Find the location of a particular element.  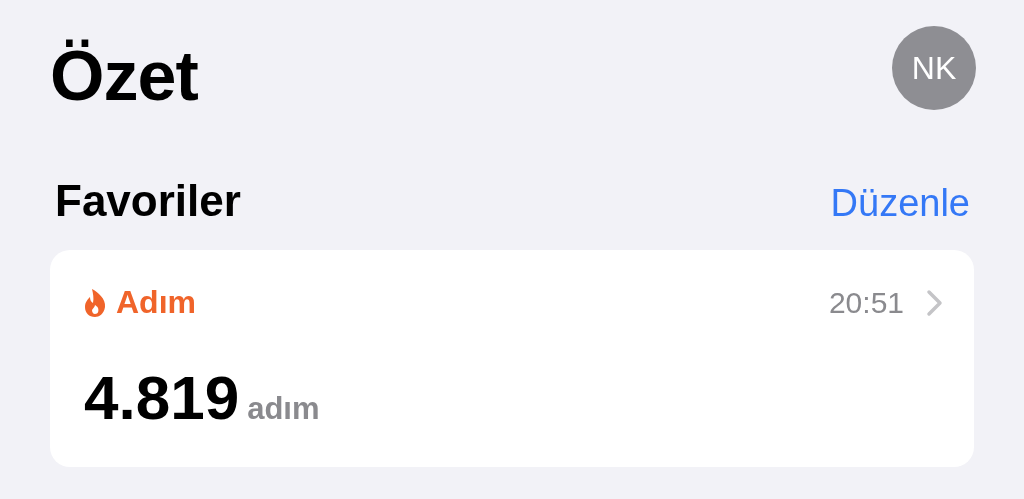

profile-avatar: NK is located at coordinates (934, 68).